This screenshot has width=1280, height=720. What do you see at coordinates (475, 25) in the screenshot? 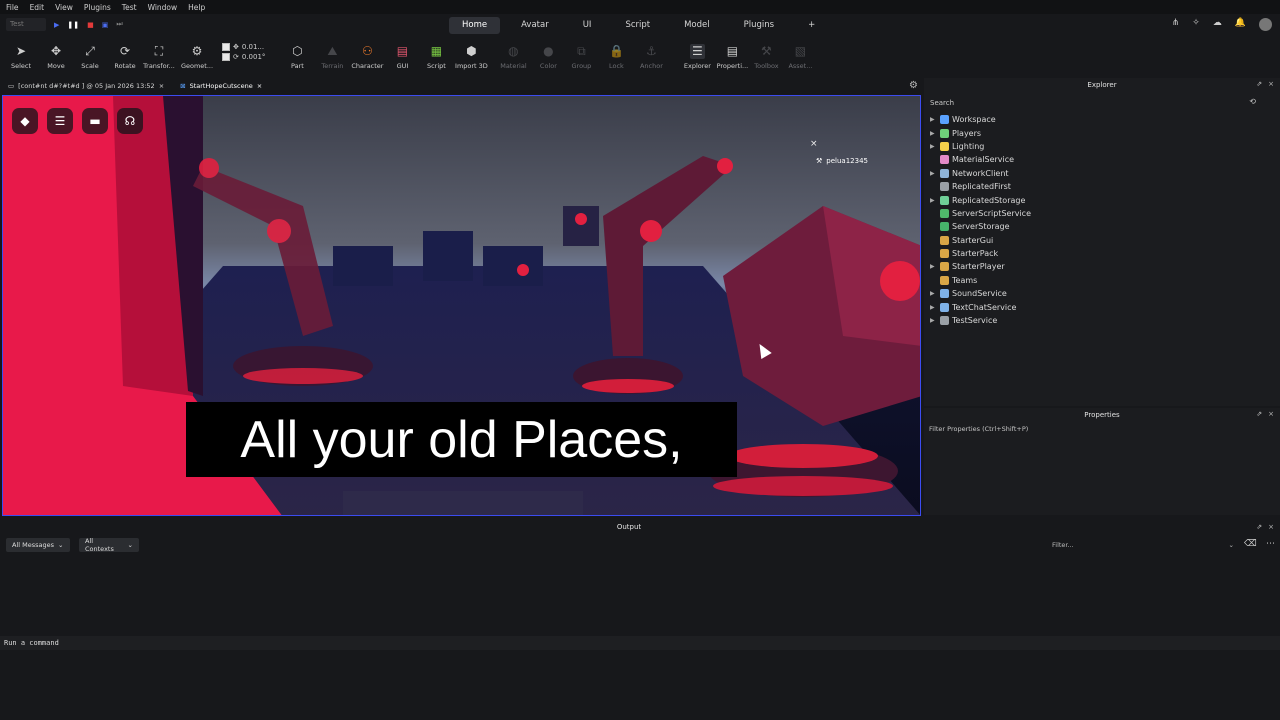
I see `tab-home: Home` at bounding box center [475, 25].